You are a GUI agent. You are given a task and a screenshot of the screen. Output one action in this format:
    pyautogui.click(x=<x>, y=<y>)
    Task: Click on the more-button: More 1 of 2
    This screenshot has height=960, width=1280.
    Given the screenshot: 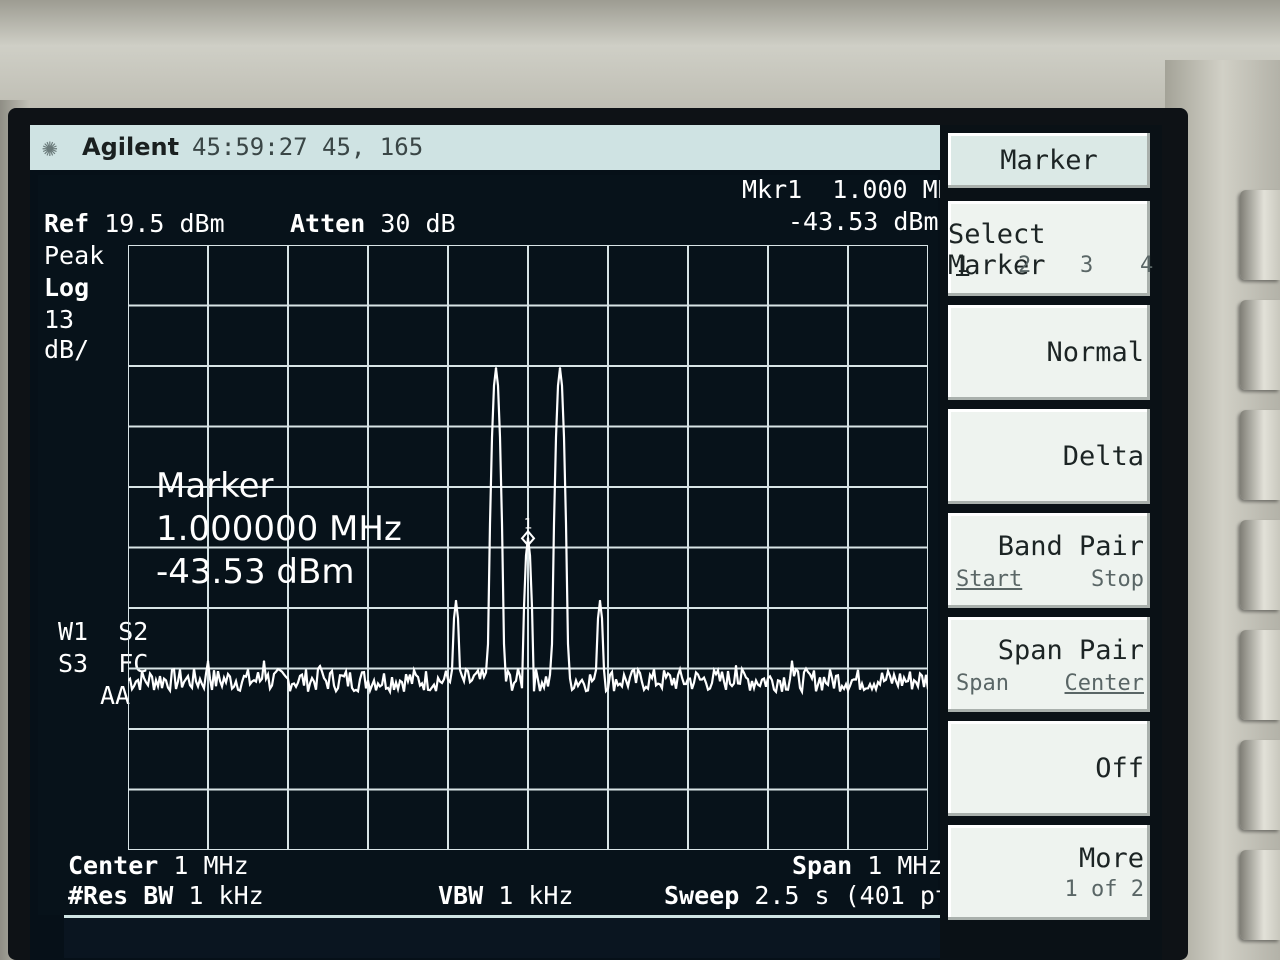 What is the action you would take?
    pyautogui.click(x=1049, y=872)
    